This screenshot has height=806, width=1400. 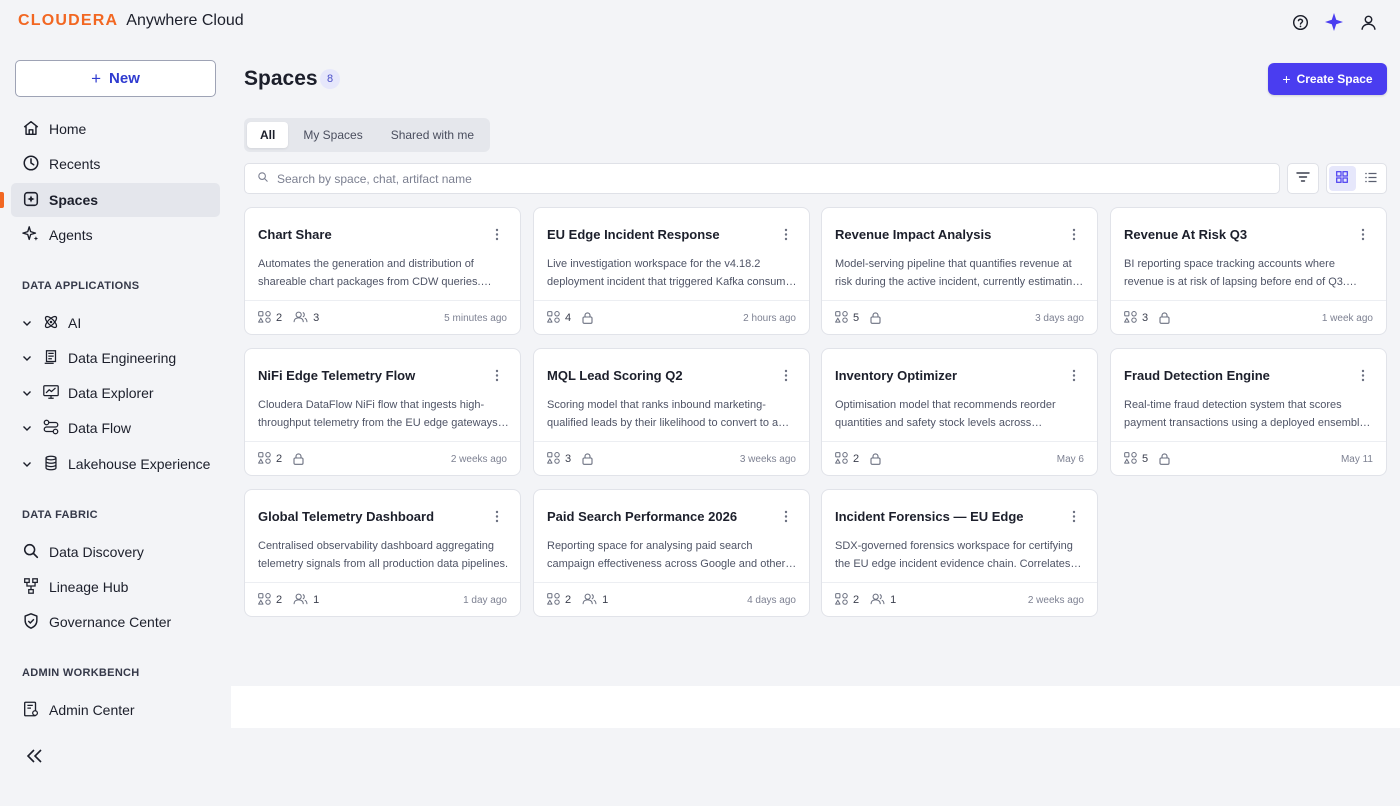 What do you see at coordinates (913, 234) in the screenshot?
I see `space-card-title: Revenue Impact Analysis` at bounding box center [913, 234].